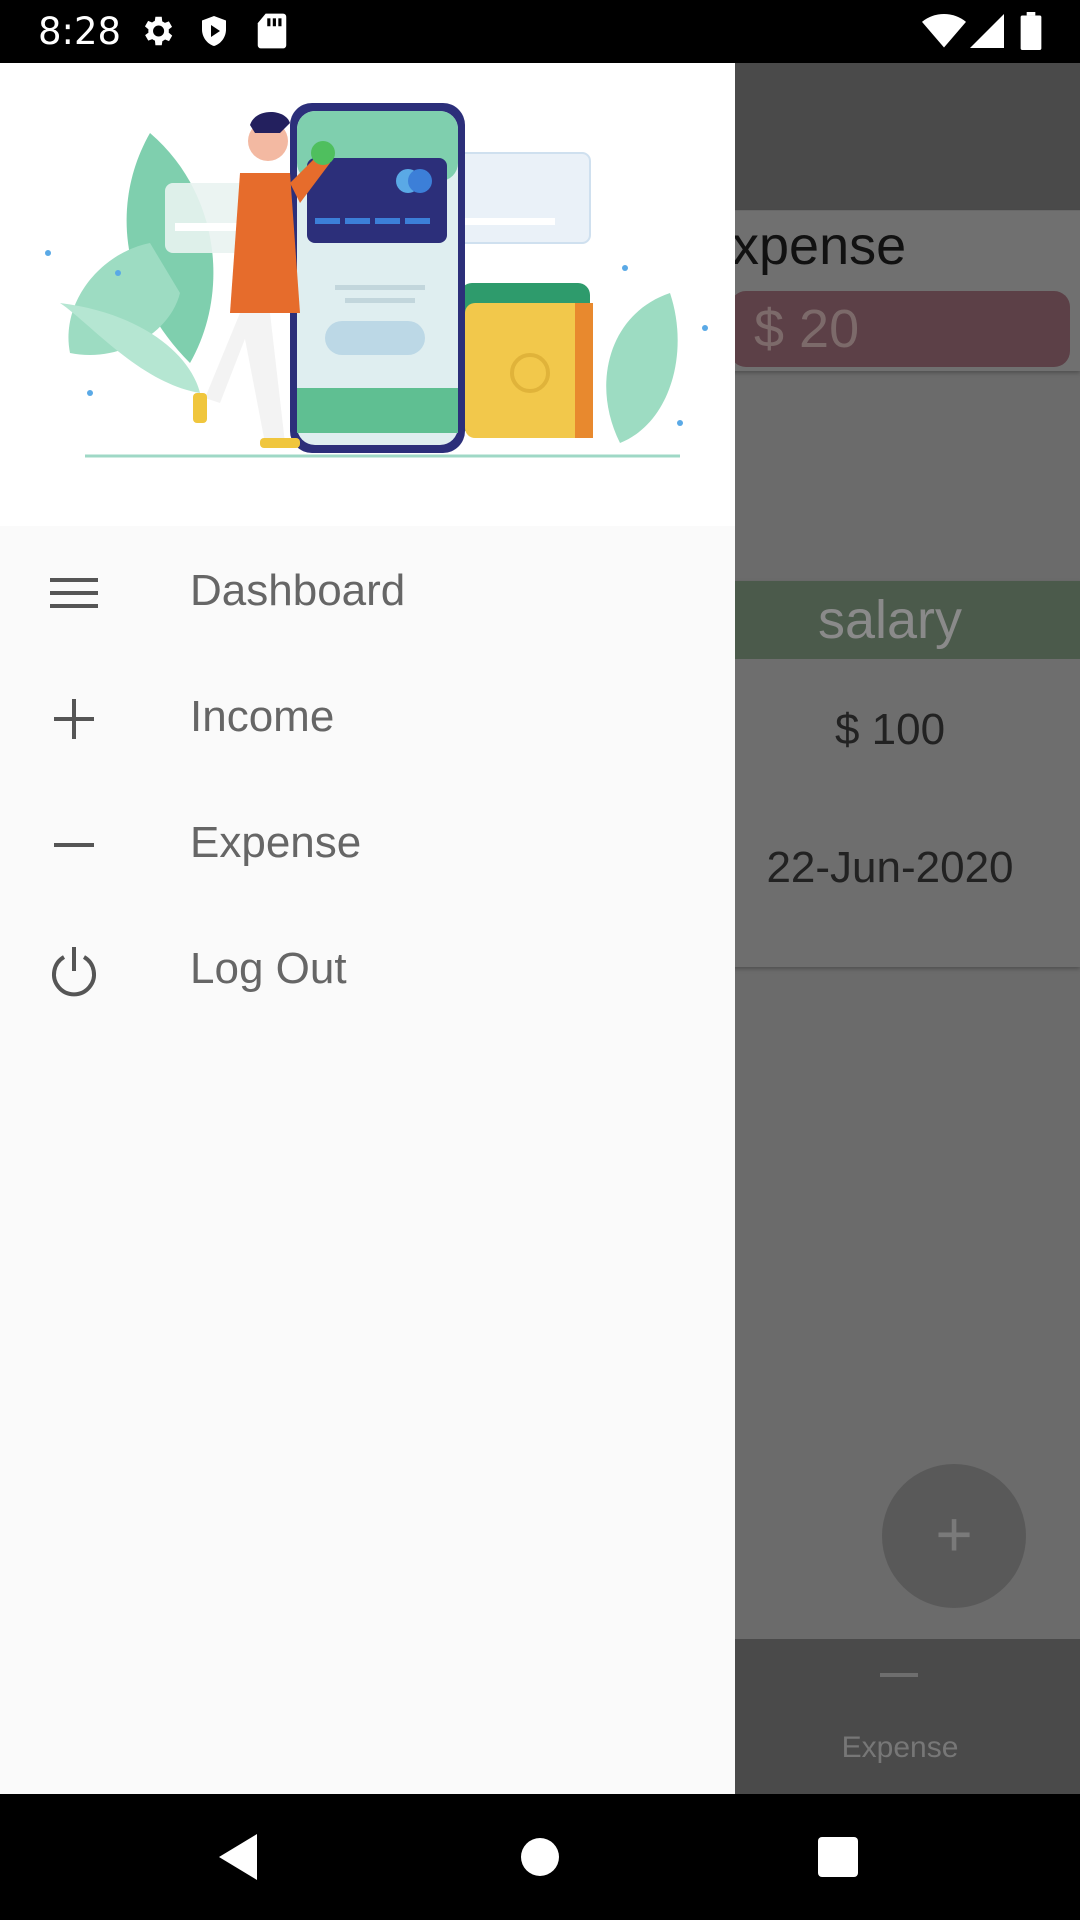 This screenshot has width=1080, height=1920. I want to click on plus-icon, so click(74, 719).